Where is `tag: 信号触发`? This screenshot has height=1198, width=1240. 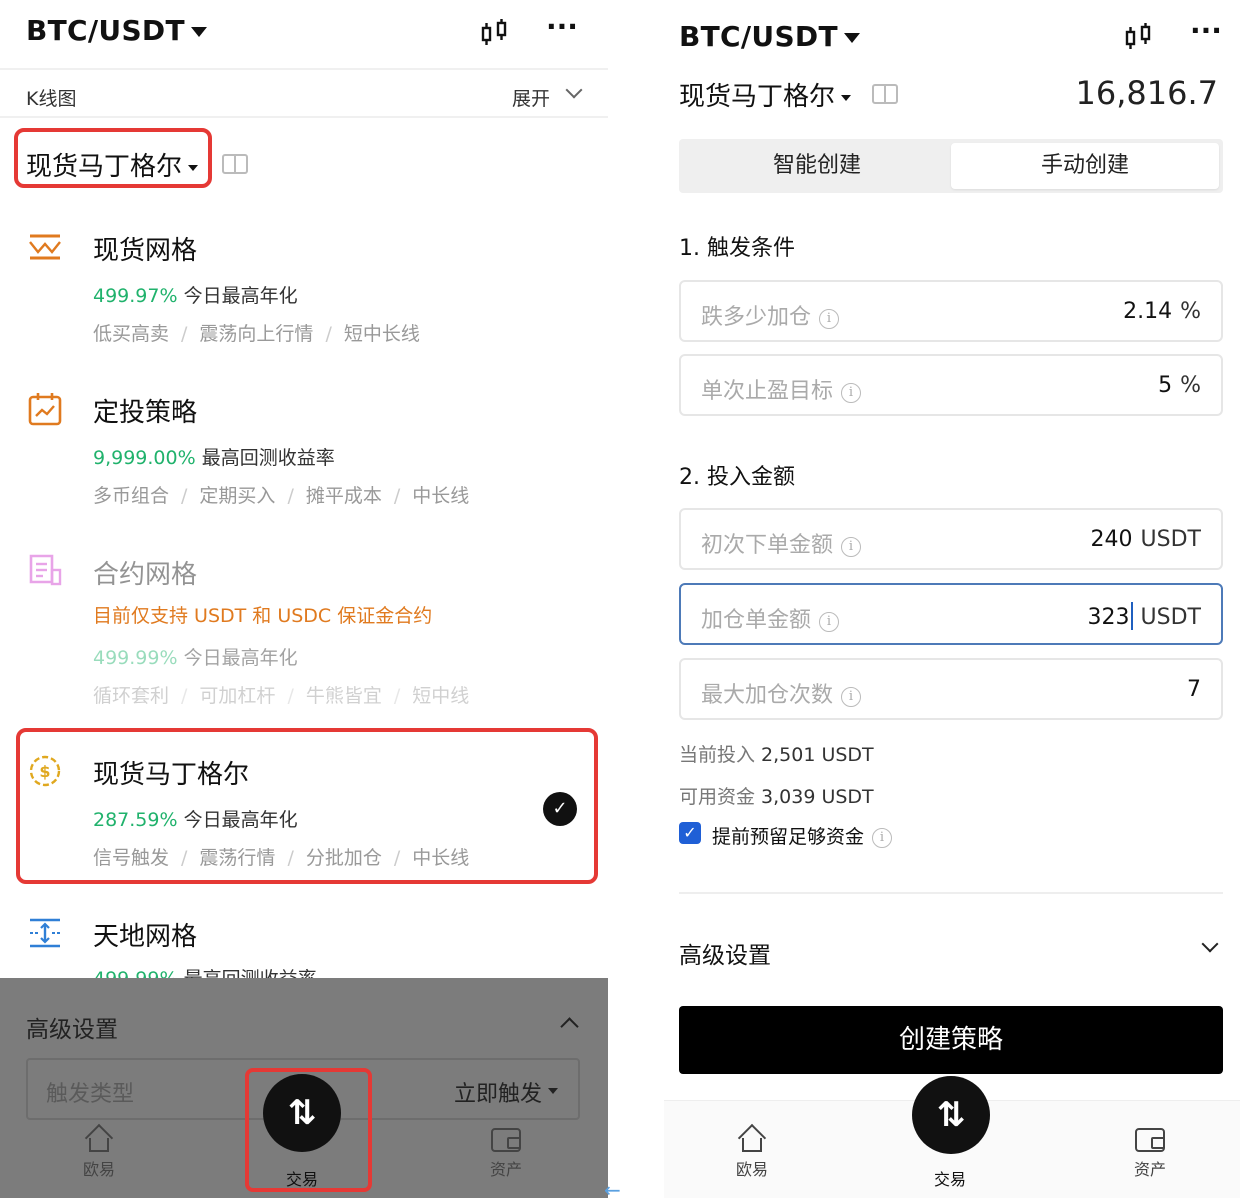 tag: 信号触发 is located at coordinates (131, 858).